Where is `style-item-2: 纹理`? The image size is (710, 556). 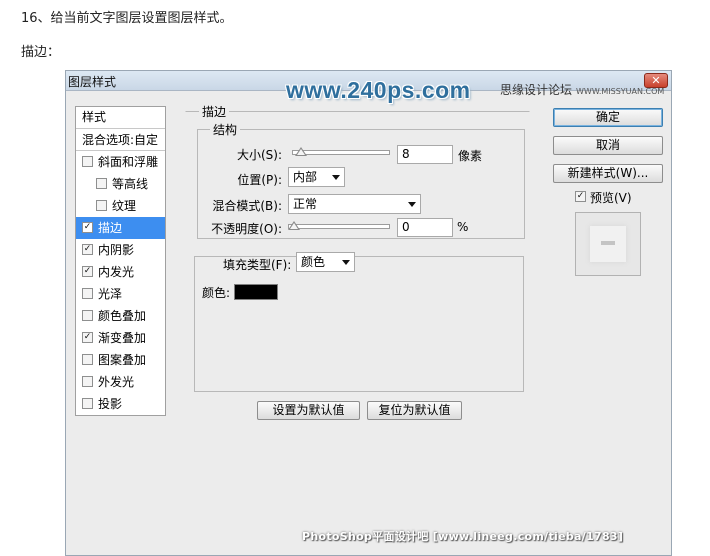
style-item-2: 纹理 is located at coordinates (120, 206).